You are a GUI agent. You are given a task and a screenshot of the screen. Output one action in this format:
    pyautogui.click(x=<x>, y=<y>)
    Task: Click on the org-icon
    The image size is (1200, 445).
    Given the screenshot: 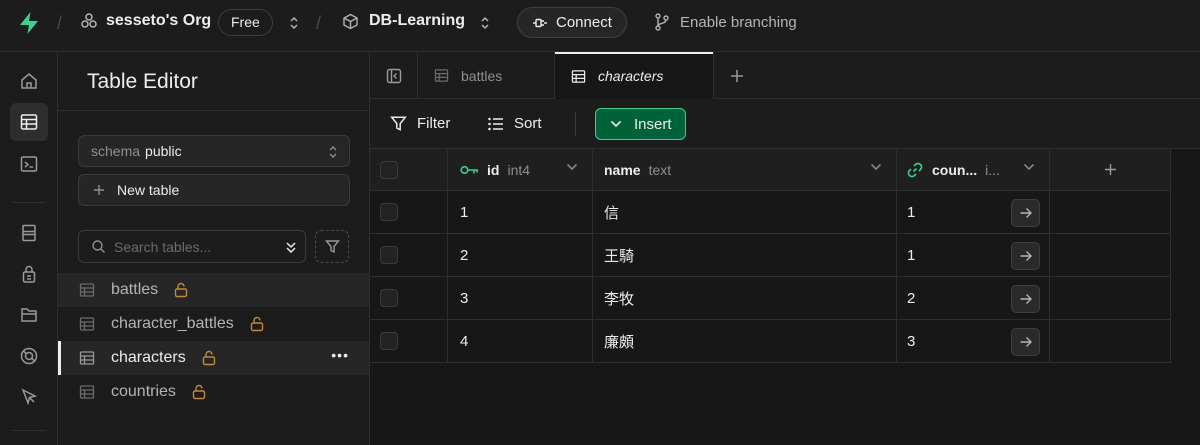 What is the action you would take?
    pyautogui.click(x=89, y=21)
    